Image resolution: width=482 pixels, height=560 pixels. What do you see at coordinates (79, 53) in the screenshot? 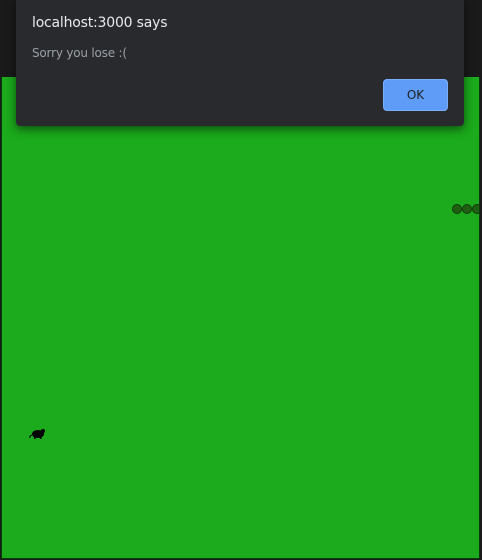
I see `dialog-message: Sorry you lose :(` at bounding box center [79, 53].